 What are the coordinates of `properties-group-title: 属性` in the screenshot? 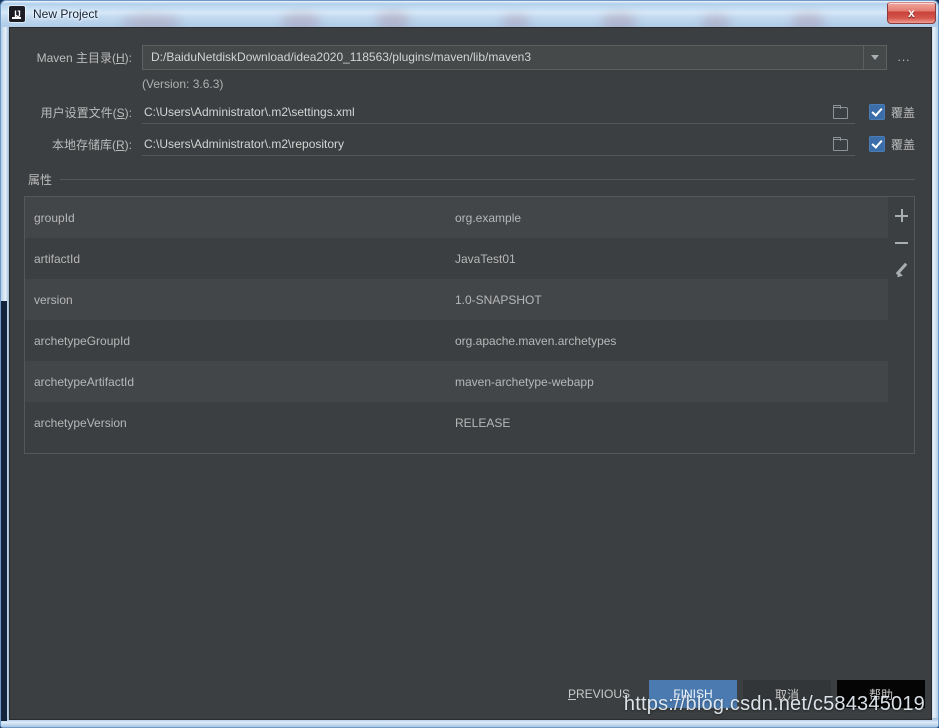 It's located at (40, 179).